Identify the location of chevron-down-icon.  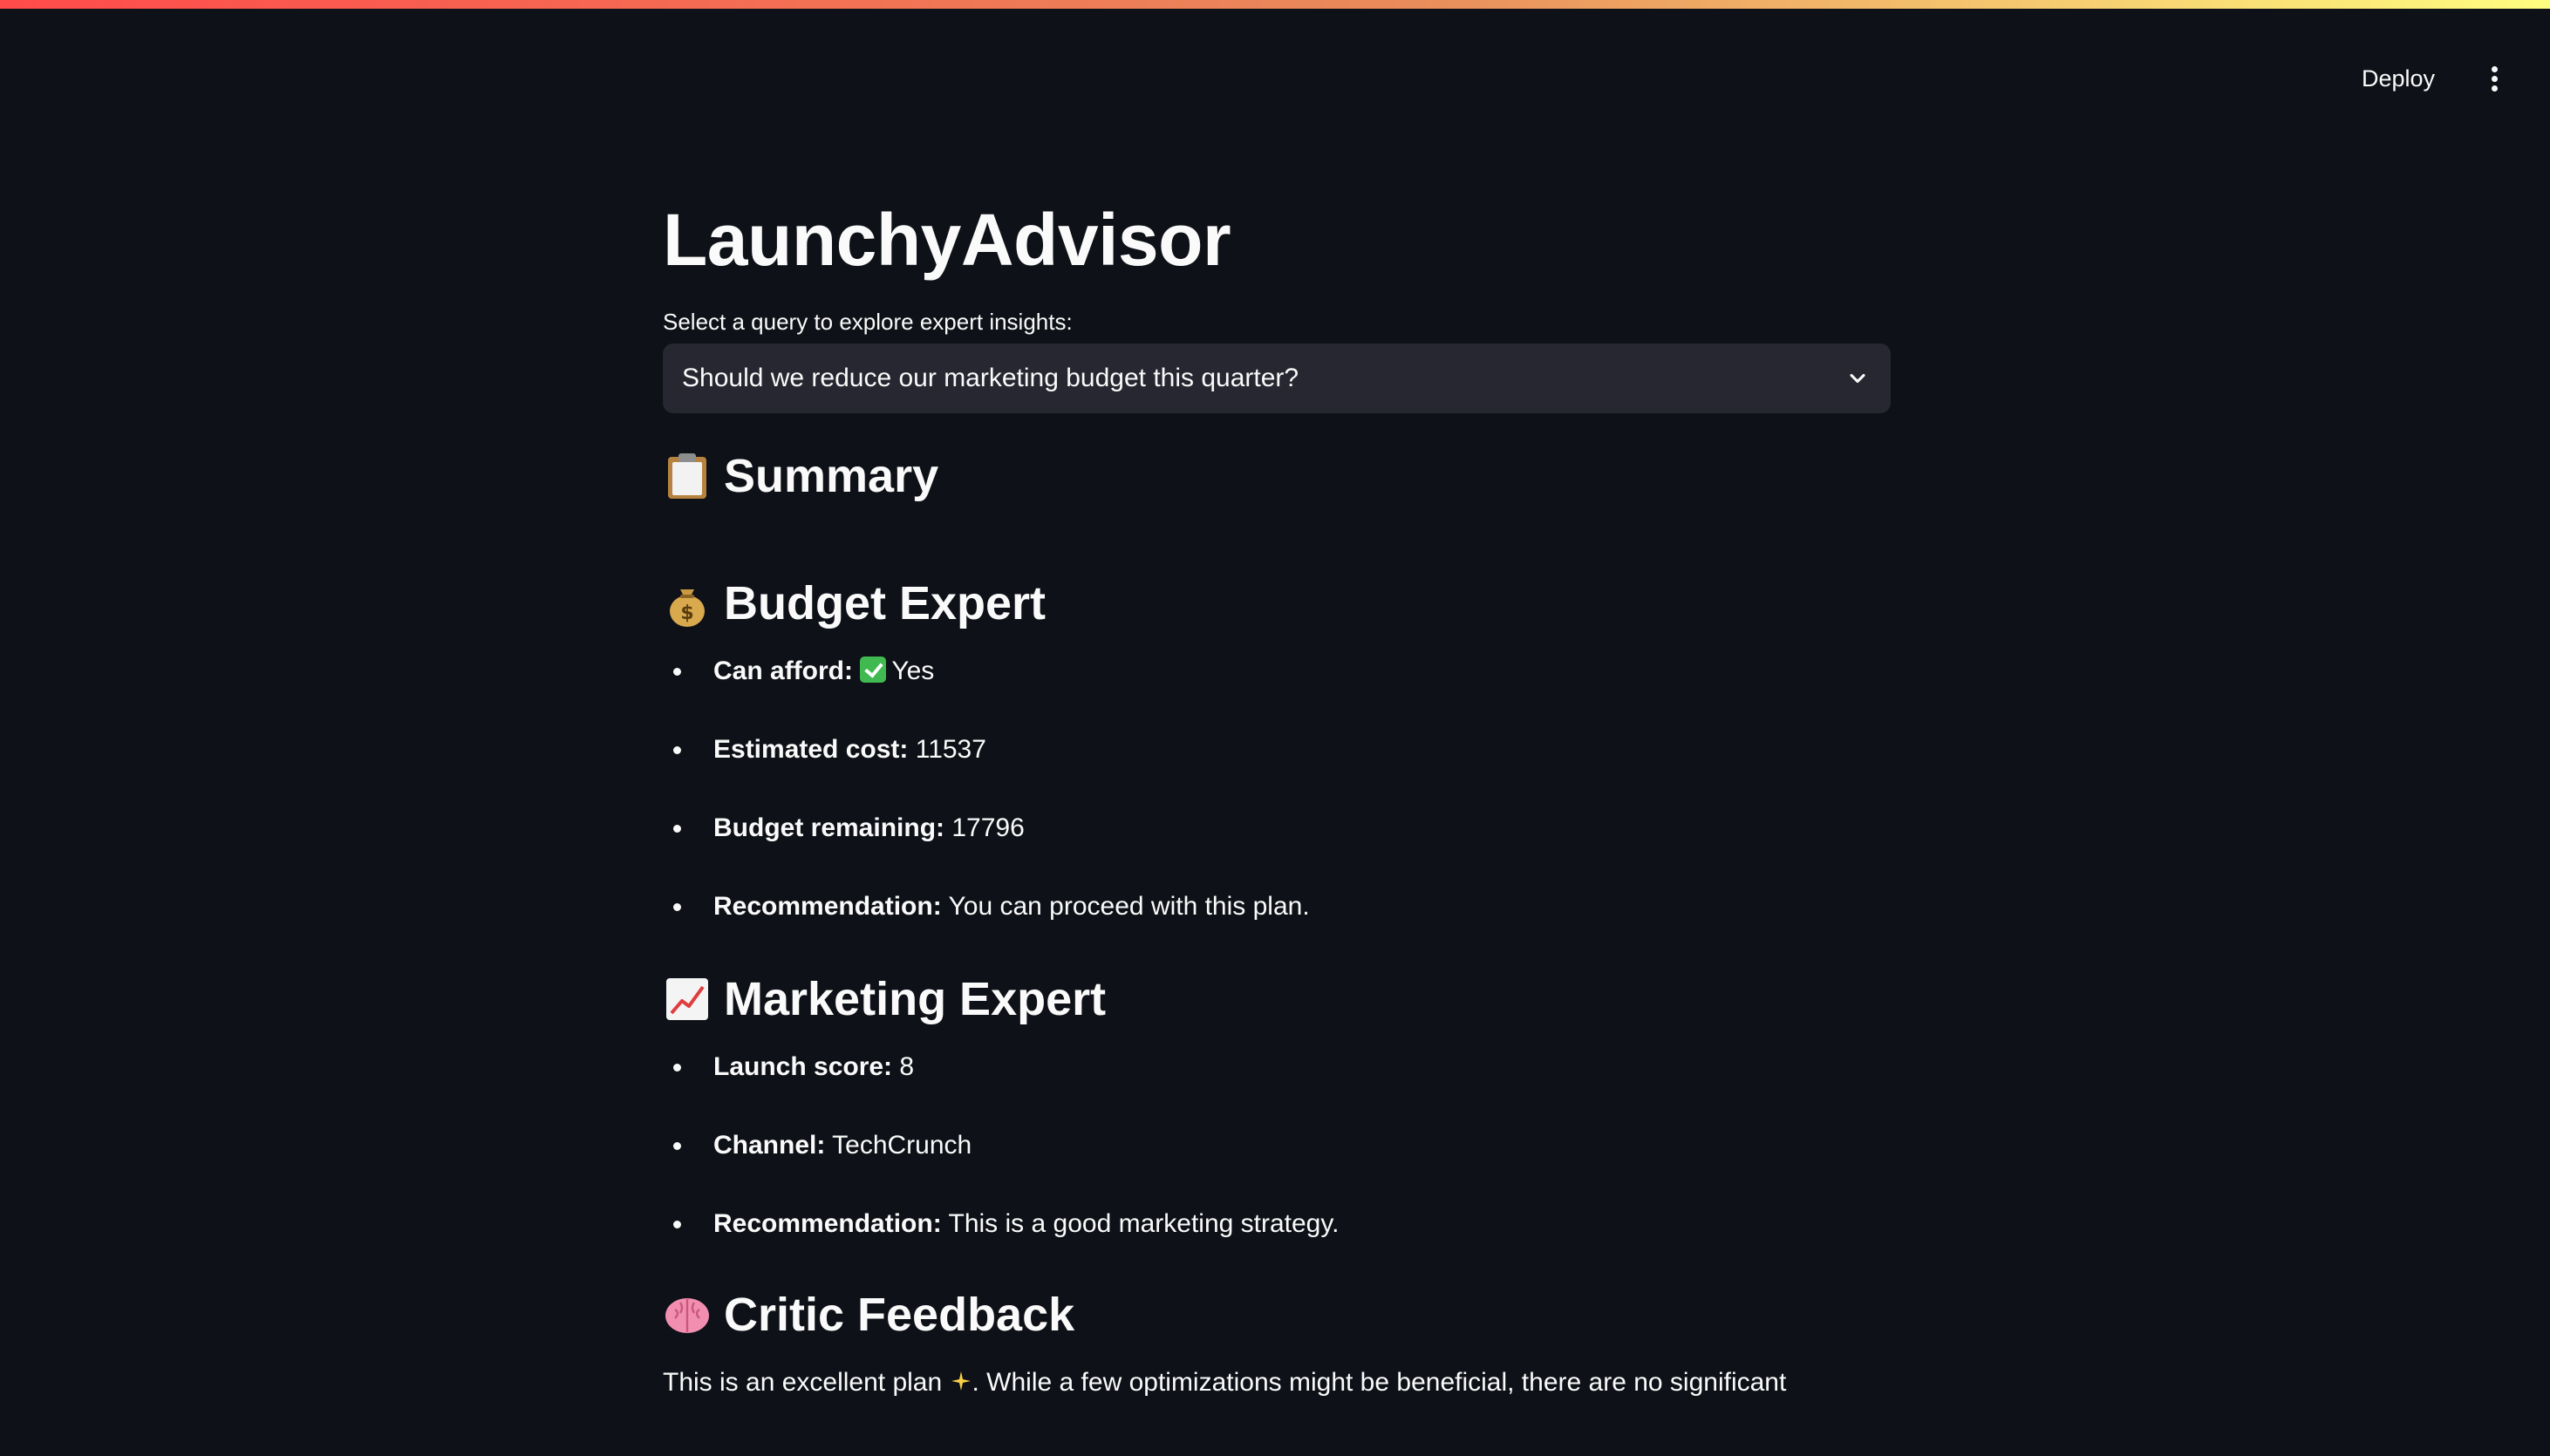
(1857, 378).